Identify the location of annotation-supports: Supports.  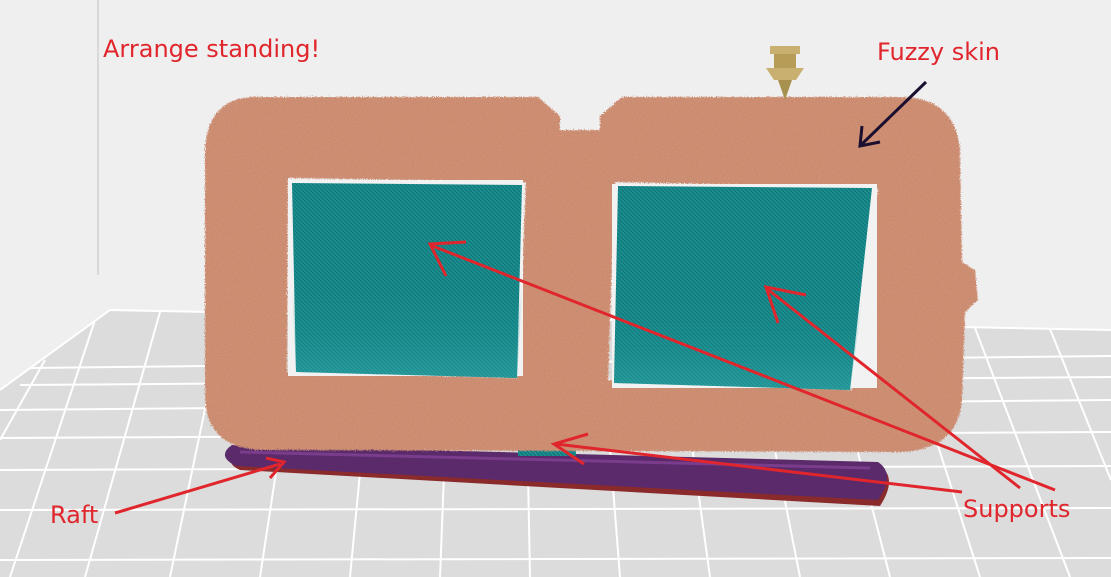
(1017, 509).